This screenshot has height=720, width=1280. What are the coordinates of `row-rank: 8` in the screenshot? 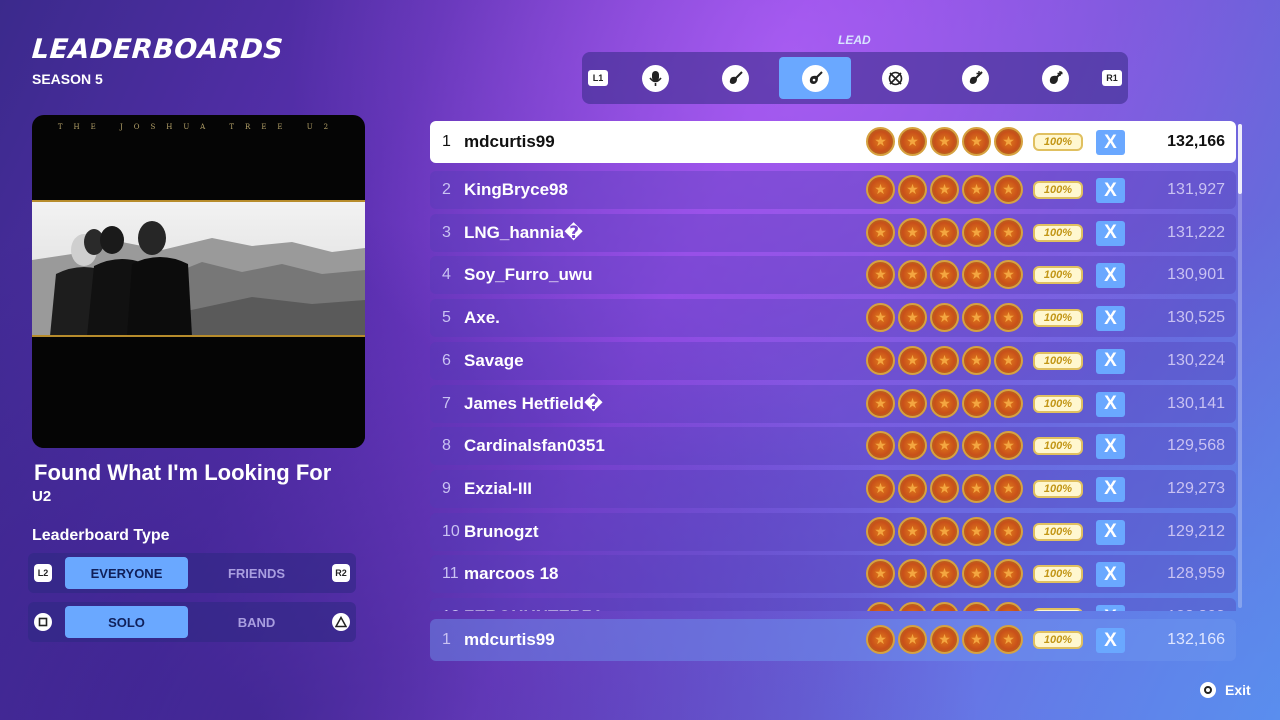 It's located at (446, 446).